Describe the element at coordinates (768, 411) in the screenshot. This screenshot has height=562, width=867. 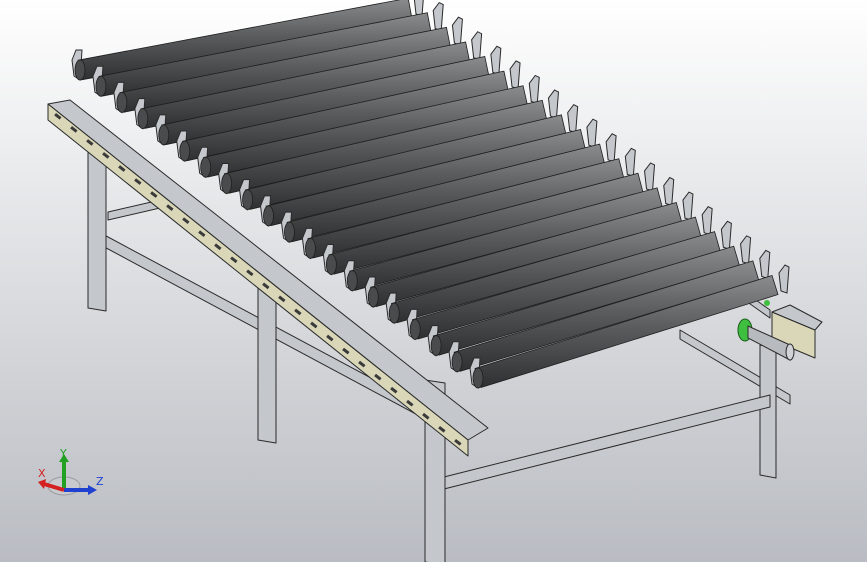
I see `leg-far-right` at that location.